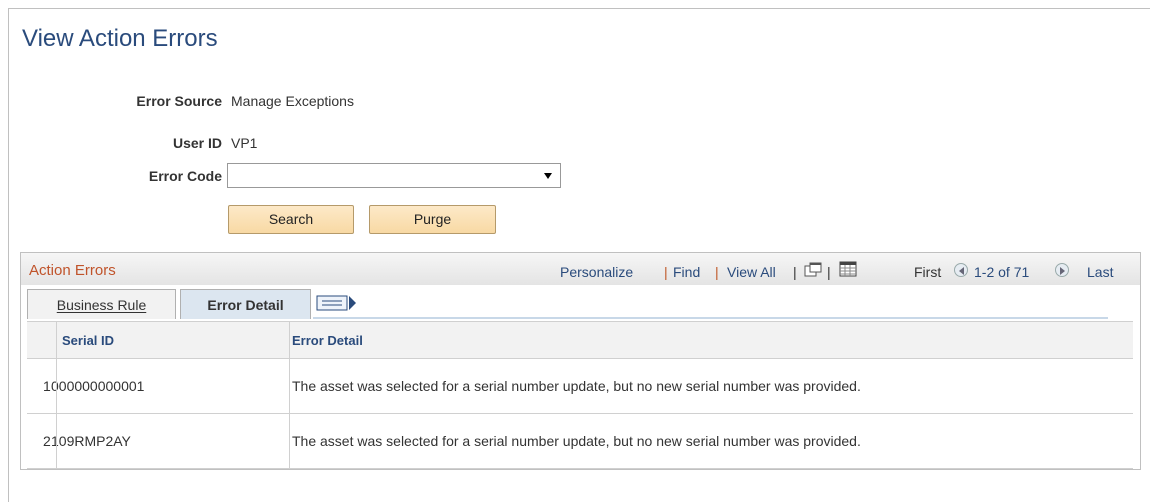 This screenshot has height=502, width=1150. What do you see at coordinates (548, 176) in the screenshot?
I see `dropdown-arrow-icon` at bounding box center [548, 176].